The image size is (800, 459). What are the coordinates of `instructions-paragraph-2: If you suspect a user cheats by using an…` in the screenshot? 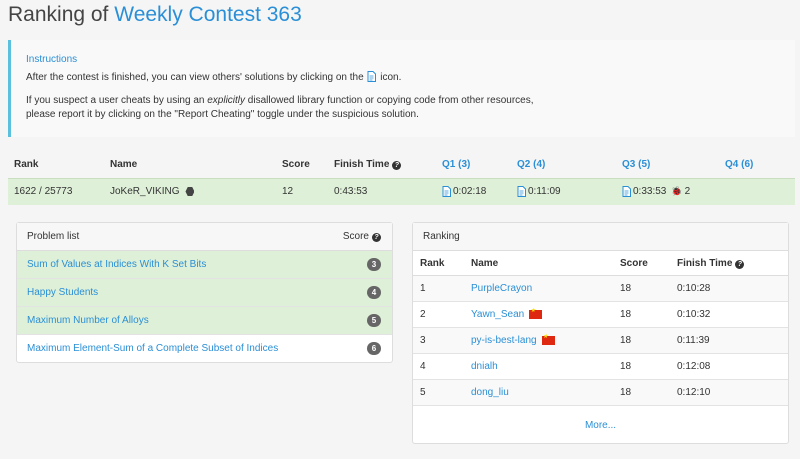 It's located at (403, 108).